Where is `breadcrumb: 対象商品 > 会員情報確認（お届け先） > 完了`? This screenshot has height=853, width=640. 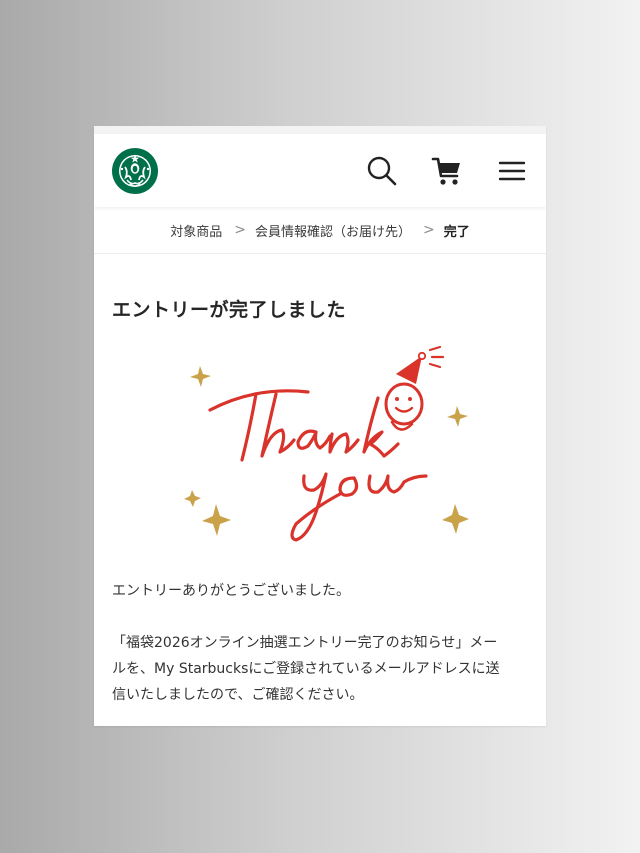
breadcrumb: 対象商品 > 会員情報確認（お届け先） > 完了 is located at coordinates (320, 230).